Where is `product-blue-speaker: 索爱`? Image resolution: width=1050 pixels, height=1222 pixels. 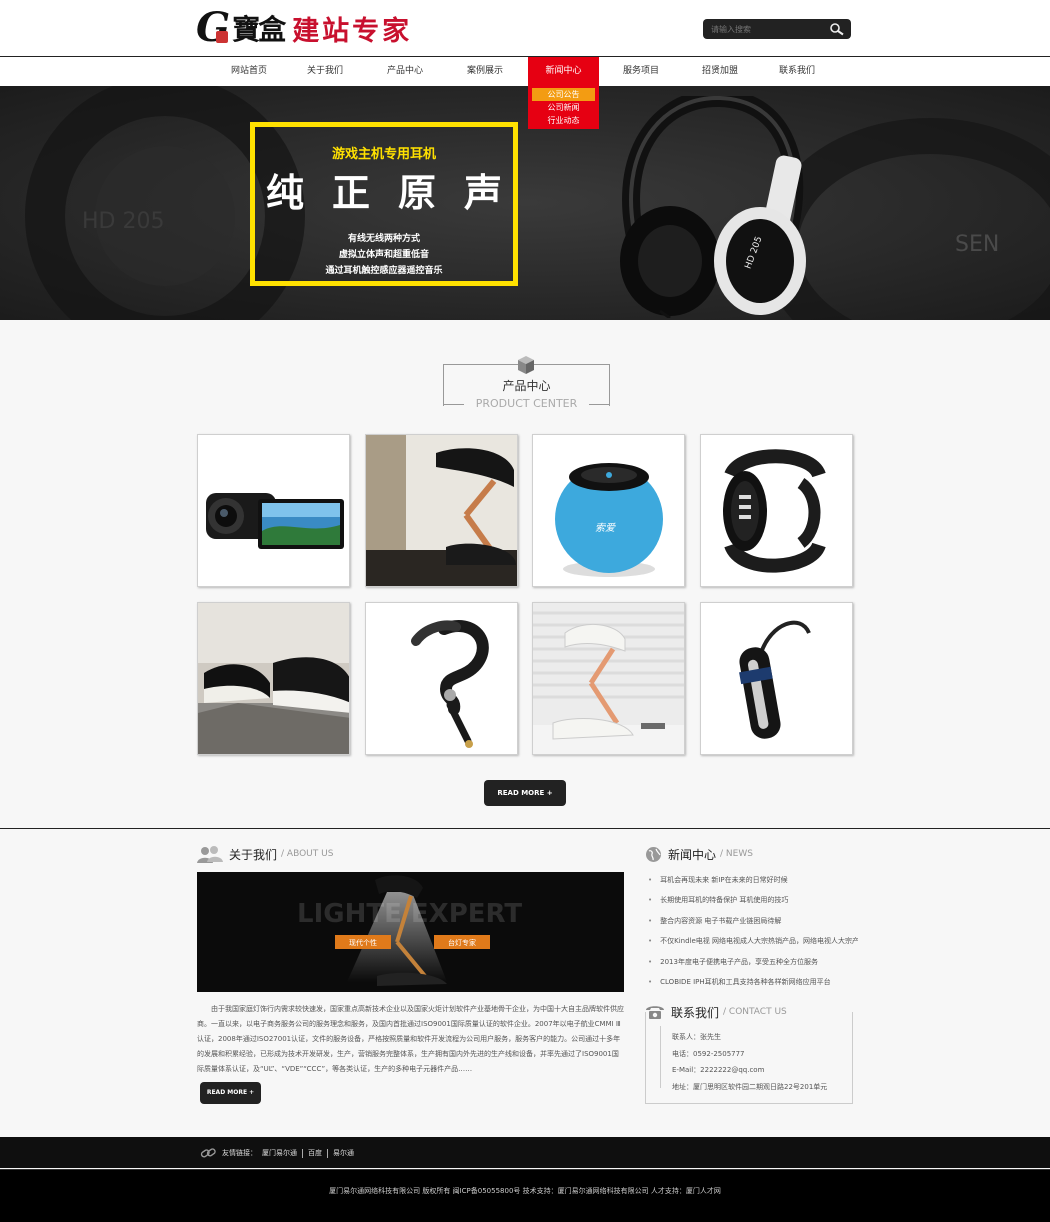
product-blue-speaker: 索爱 is located at coordinates (608, 510).